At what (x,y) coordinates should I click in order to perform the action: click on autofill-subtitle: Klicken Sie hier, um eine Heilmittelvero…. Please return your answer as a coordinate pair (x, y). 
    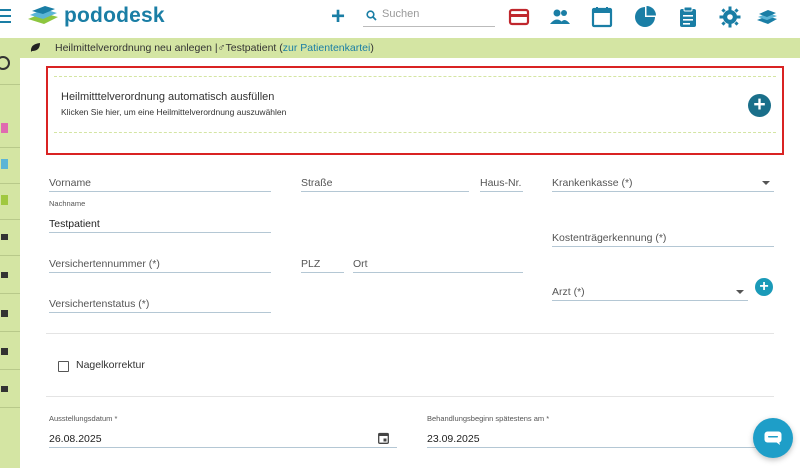
    Looking at the image, I should click on (174, 112).